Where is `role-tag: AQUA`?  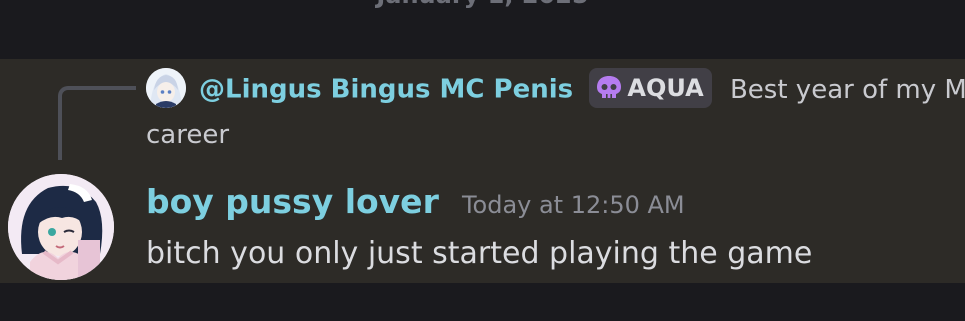 role-tag: AQUA is located at coordinates (650, 88).